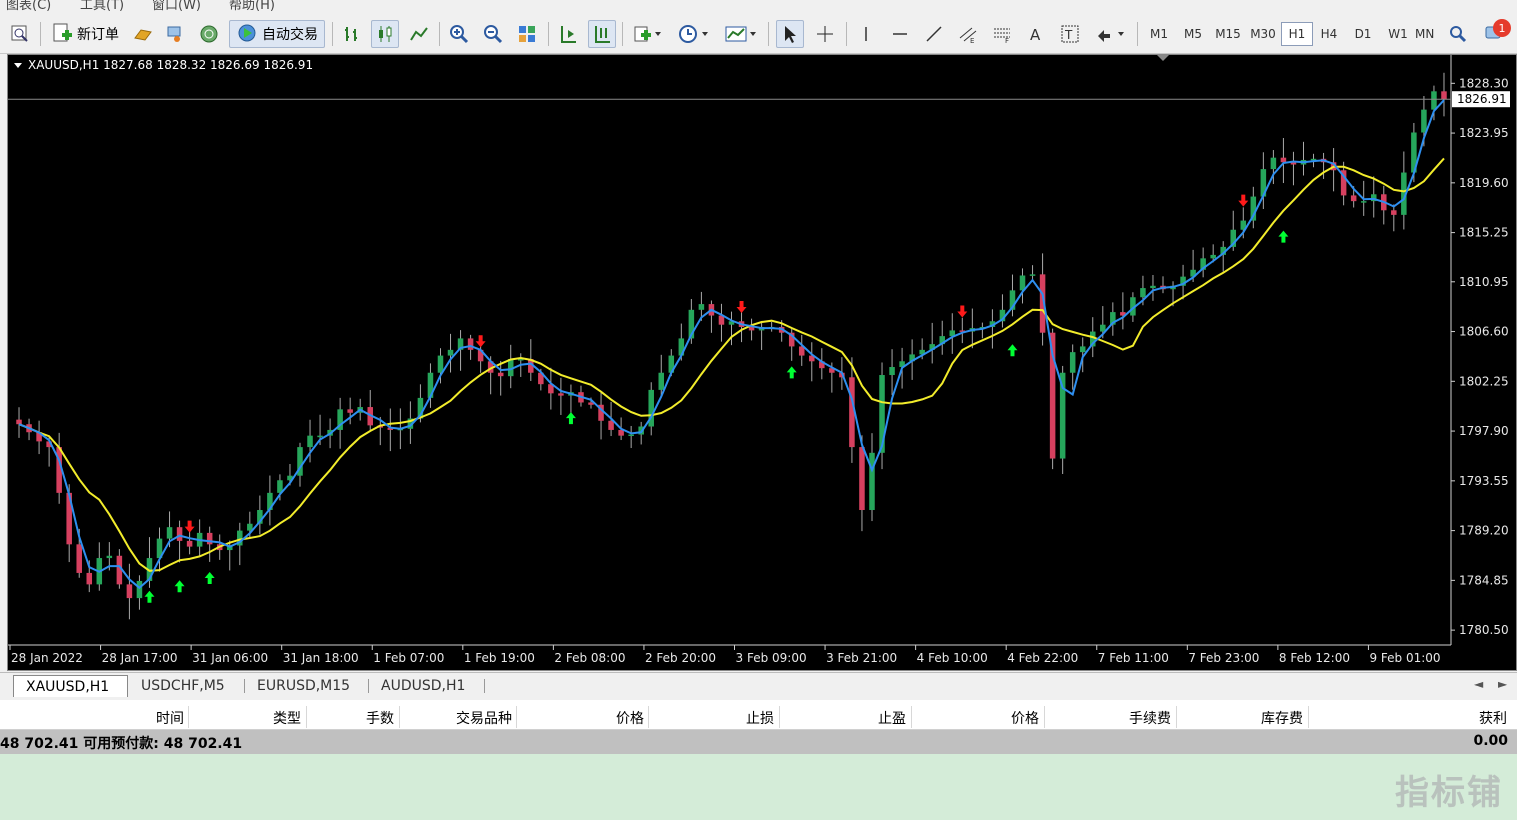 The image size is (1517, 820). I want to click on price-tick-label: 1802.25, so click(1484, 381).